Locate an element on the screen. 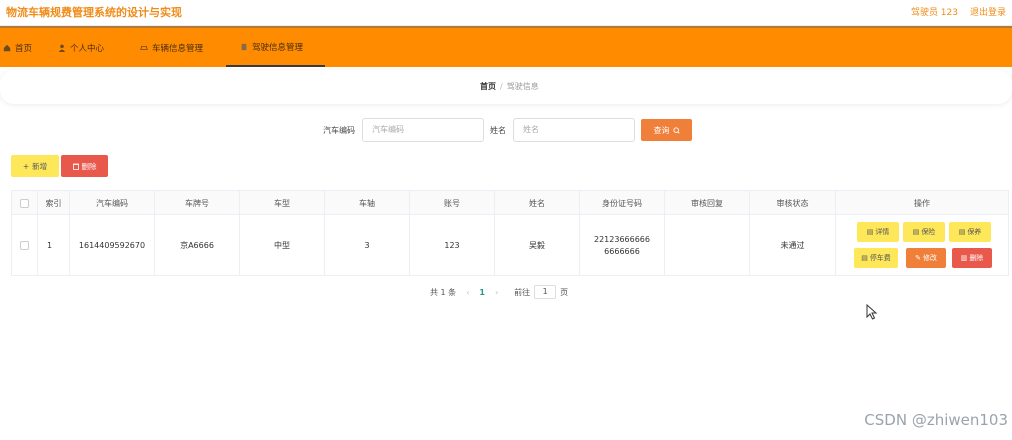 This screenshot has height=440, width=1012. breadcrumb: 首页 / 驾驶信息 is located at coordinates (509, 86).